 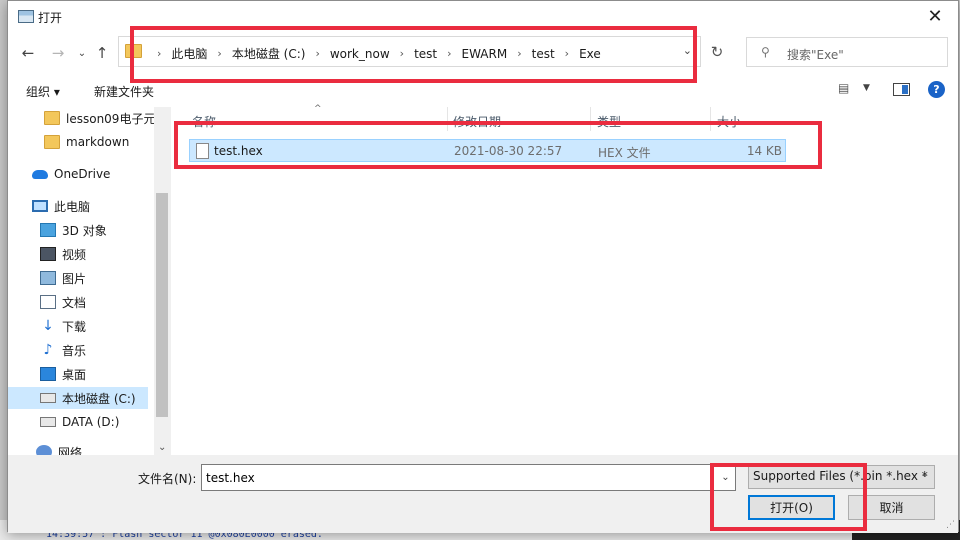 What do you see at coordinates (425, 54) in the screenshot?
I see `crumb-test: test` at bounding box center [425, 54].